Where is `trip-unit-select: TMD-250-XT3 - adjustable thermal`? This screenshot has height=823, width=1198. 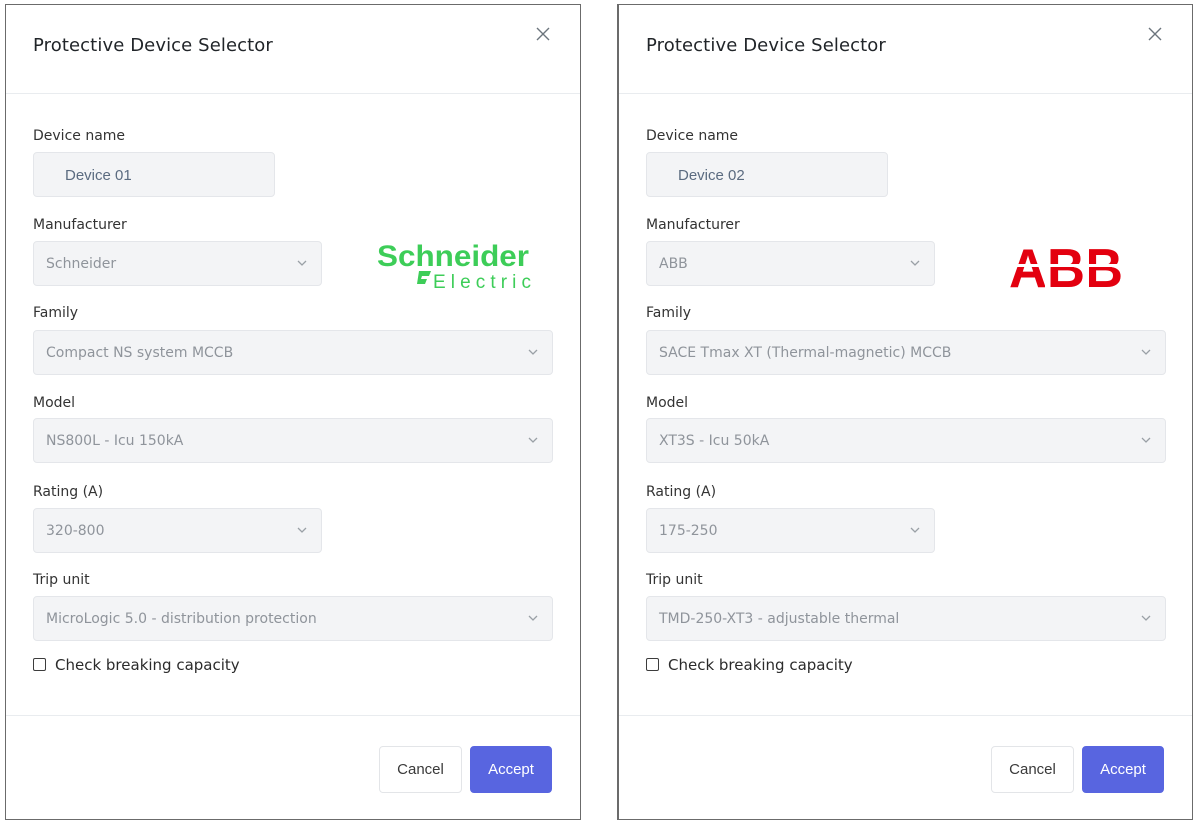
trip-unit-select: TMD-250-XT3 - adjustable thermal is located at coordinates (906, 618).